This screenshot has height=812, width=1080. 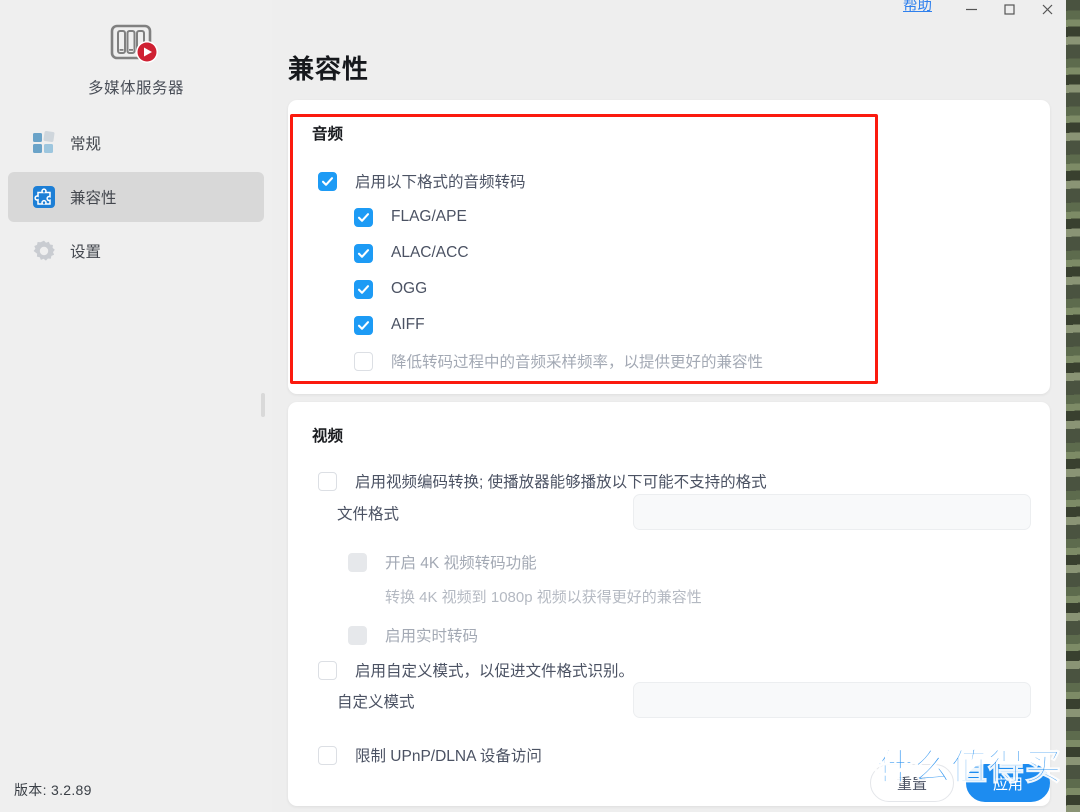 What do you see at coordinates (440, 182) in the screenshot?
I see `enable-audio-transcode-label: 启用以下格式的音频转码` at bounding box center [440, 182].